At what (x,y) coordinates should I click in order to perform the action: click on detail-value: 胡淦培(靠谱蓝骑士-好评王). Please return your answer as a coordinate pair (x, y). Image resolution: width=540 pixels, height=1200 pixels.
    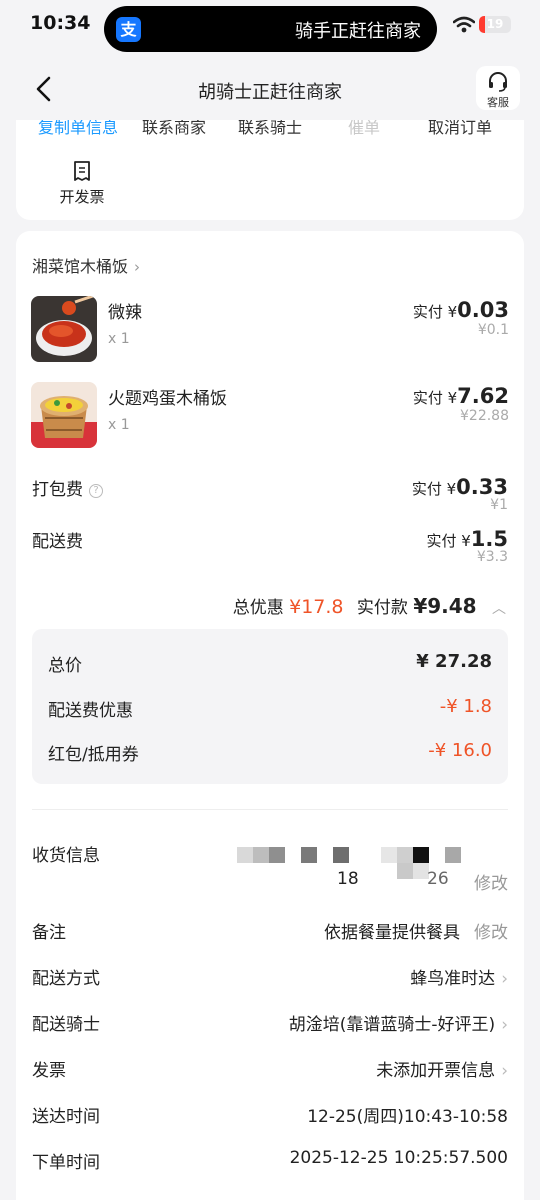
    Looking at the image, I should click on (392, 1025).